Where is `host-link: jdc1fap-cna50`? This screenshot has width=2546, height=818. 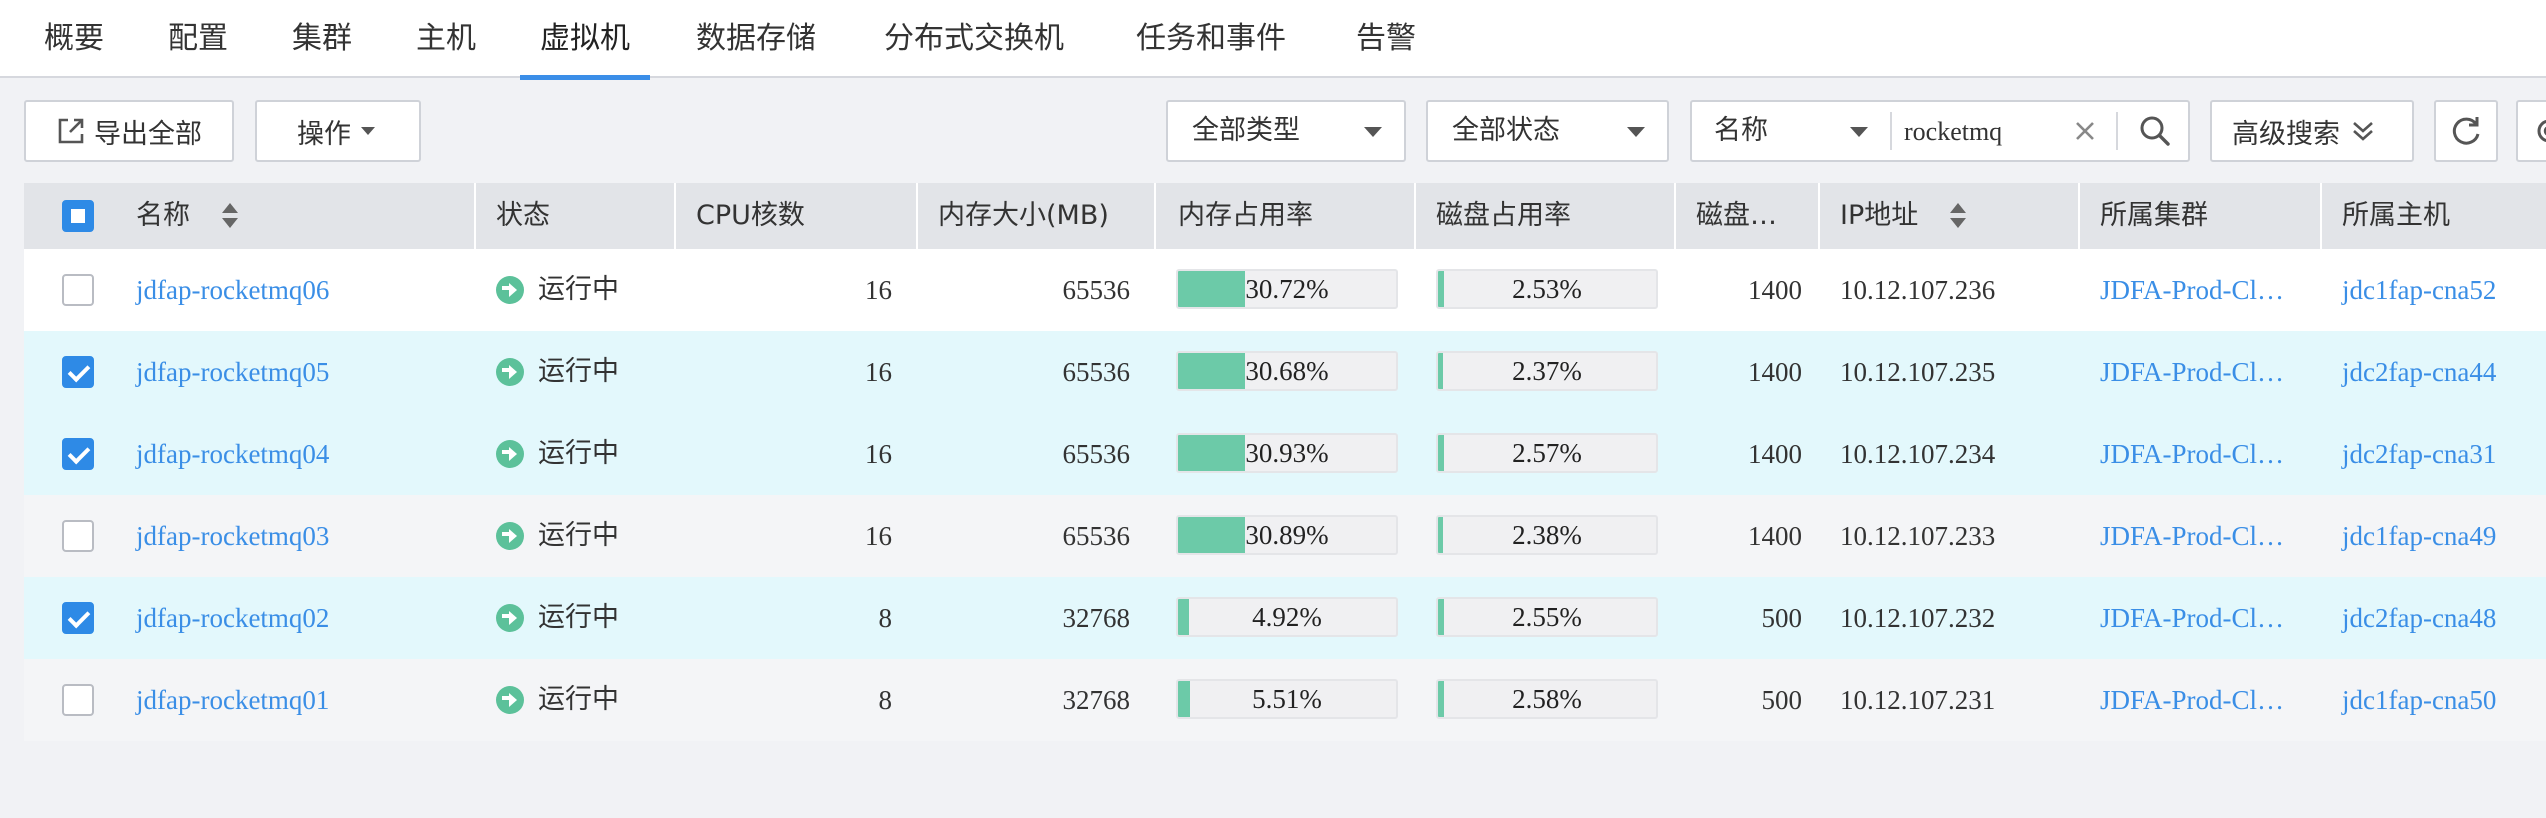
host-link: jdc1fap-cna50 is located at coordinates (2419, 700).